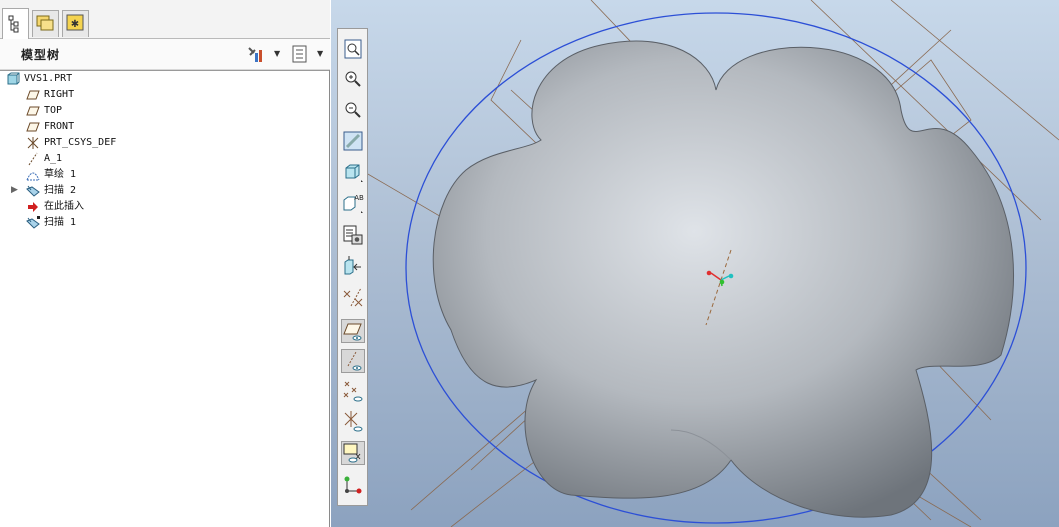 Image resolution: width=1059 pixels, height=527 pixels. I want to click on saved-views-button, so click(353, 235).